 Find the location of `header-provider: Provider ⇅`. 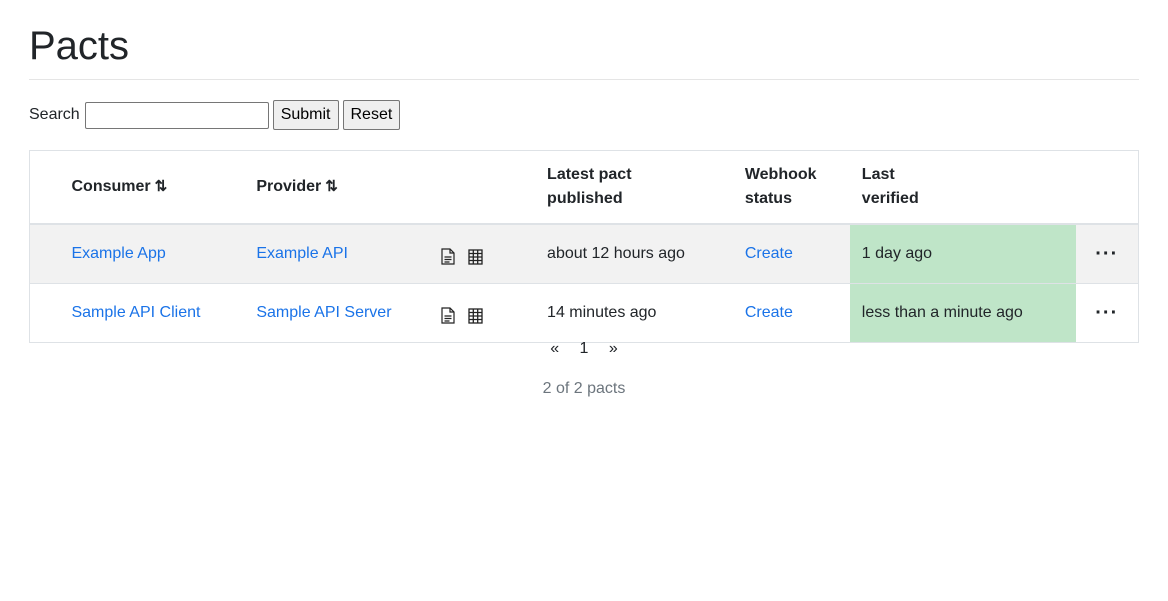

header-provider: Provider ⇅ is located at coordinates (337, 187).